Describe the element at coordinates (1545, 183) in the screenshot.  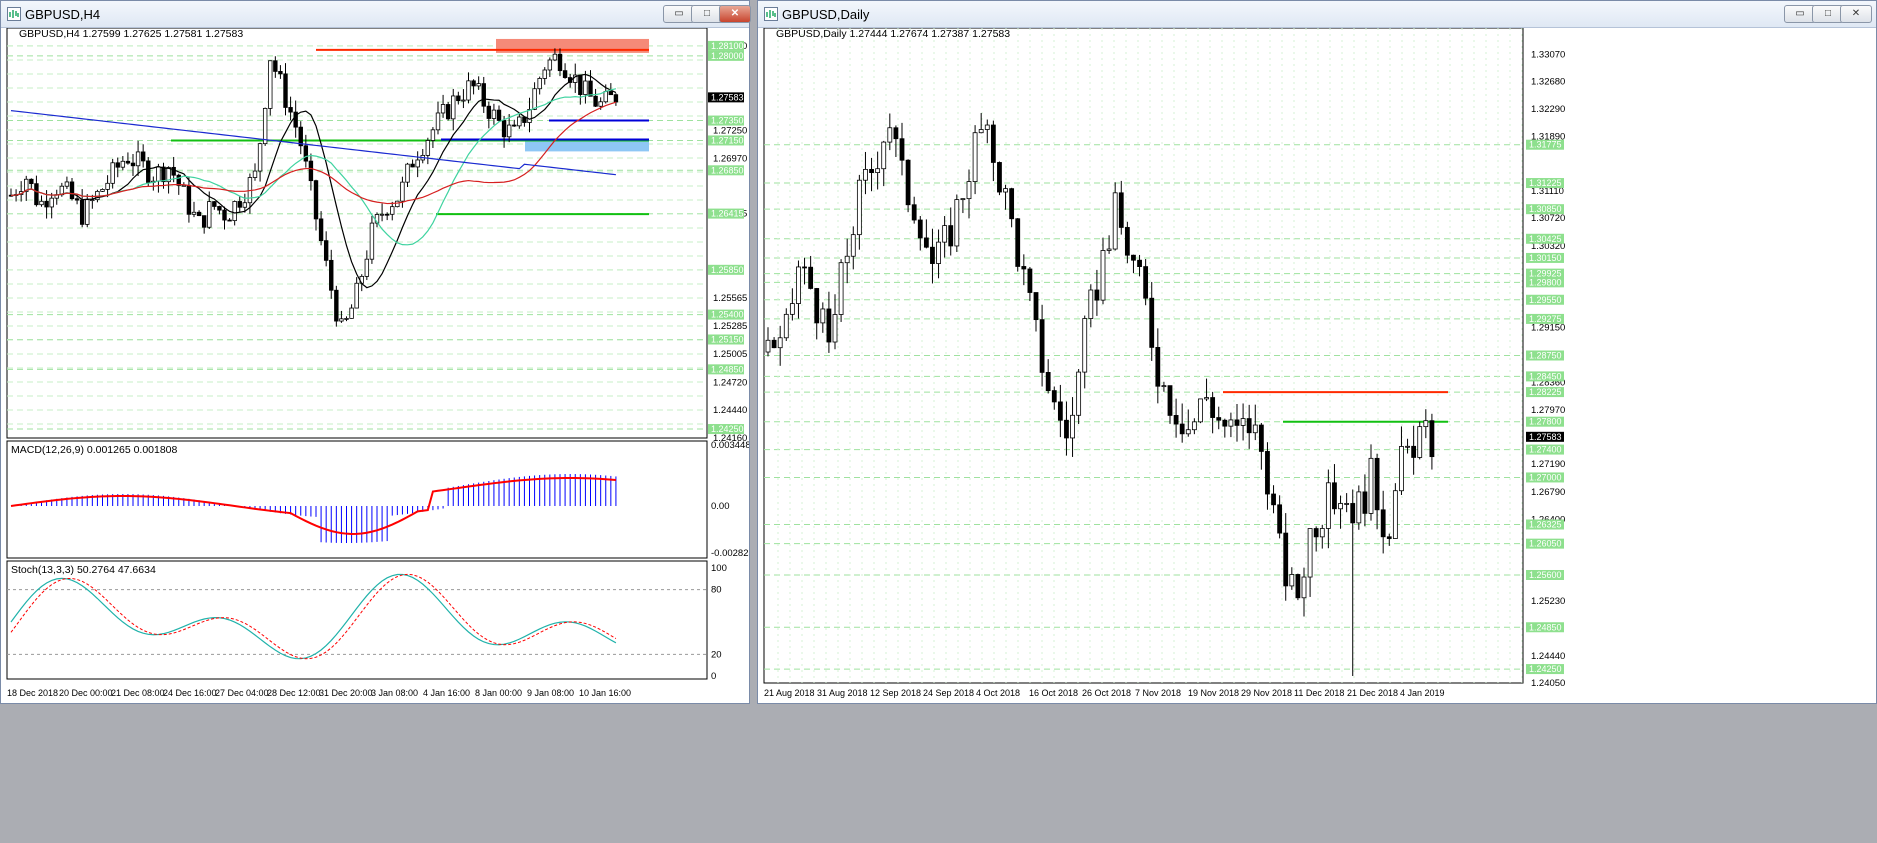
I see `price-tag-label: 1.31225` at that location.